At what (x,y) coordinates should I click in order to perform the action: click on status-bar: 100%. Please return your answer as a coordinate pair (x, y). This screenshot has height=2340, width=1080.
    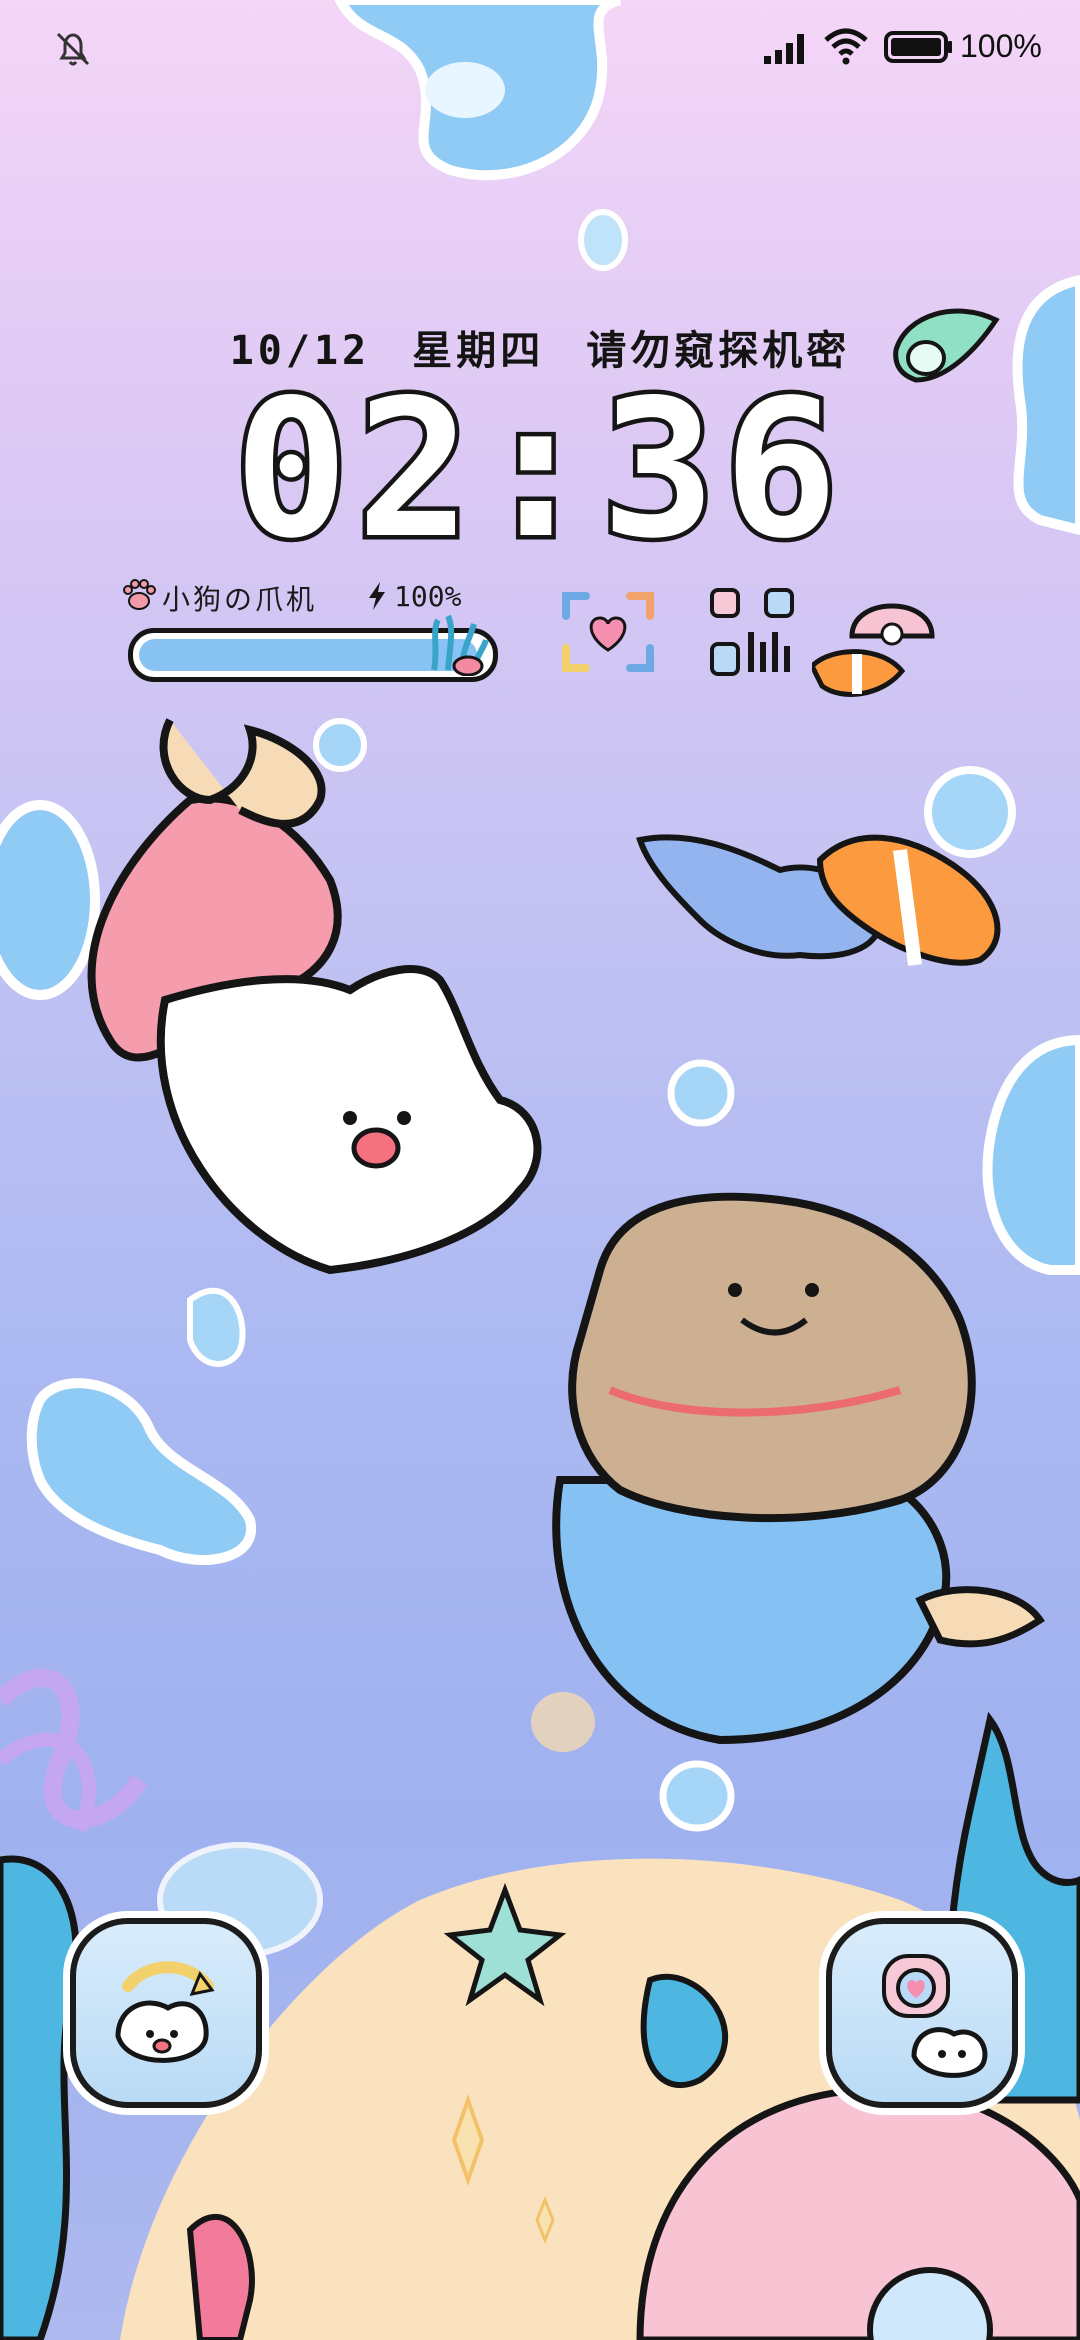
    Looking at the image, I should click on (540, 48).